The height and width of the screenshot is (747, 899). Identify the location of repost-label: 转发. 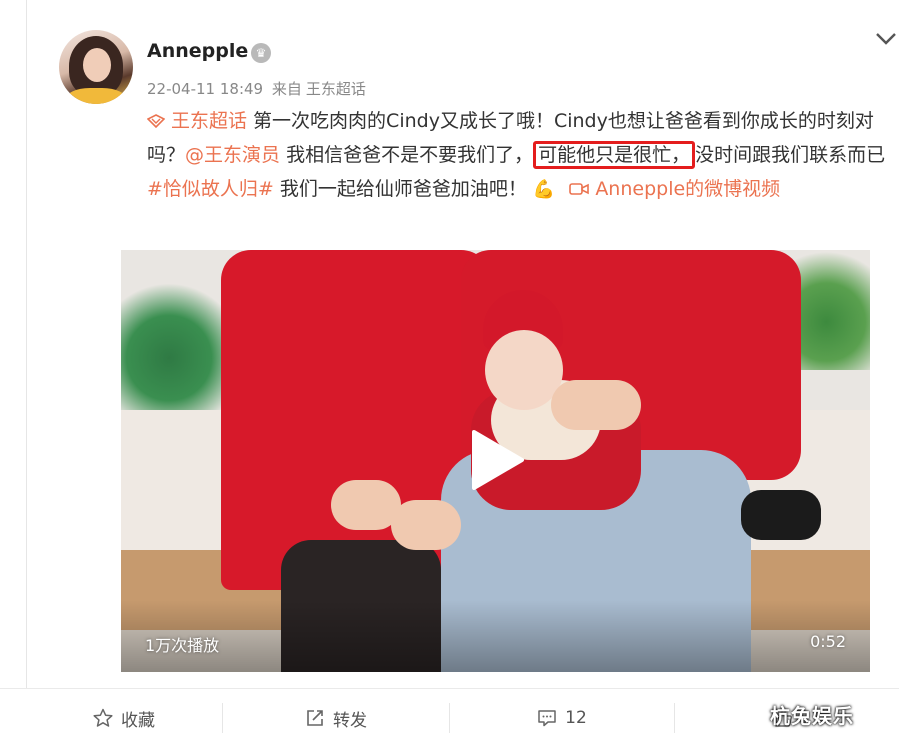
(350, 720).